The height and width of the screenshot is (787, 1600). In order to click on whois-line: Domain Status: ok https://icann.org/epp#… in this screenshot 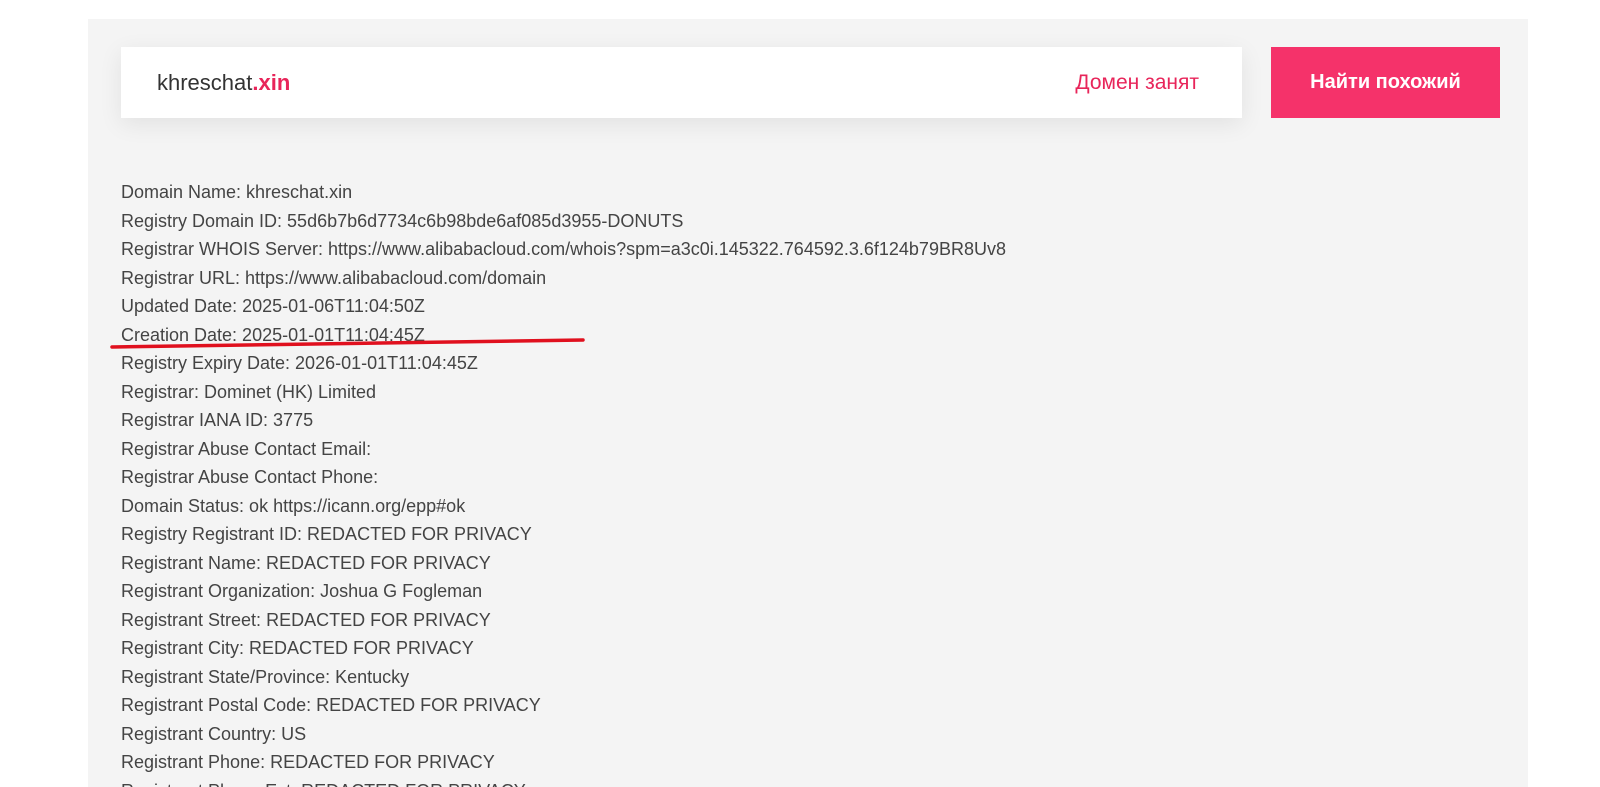, I will do `click(293, 505)`.